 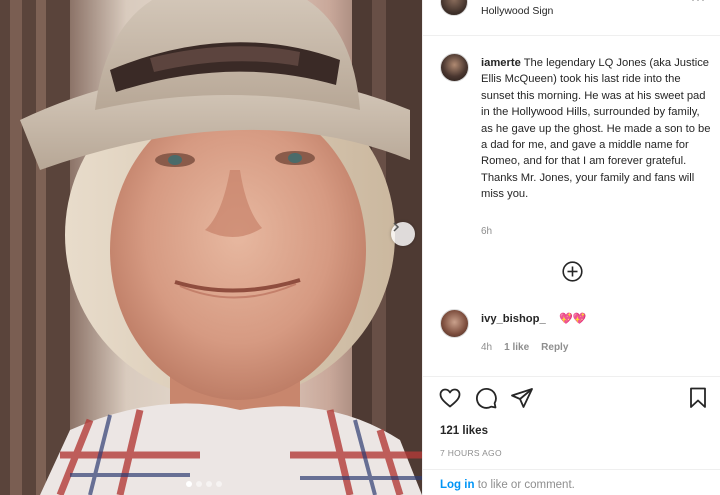 I want to click on action-bar, so click(x=571, y=399).